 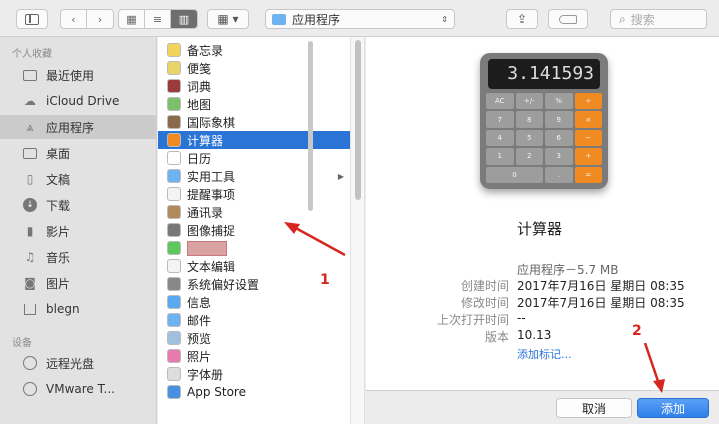 What do you see at coordinates (70, 127) in the screenshot?
I see `sidebar-item-label: 应用程序` at bounding box center [70, 127].